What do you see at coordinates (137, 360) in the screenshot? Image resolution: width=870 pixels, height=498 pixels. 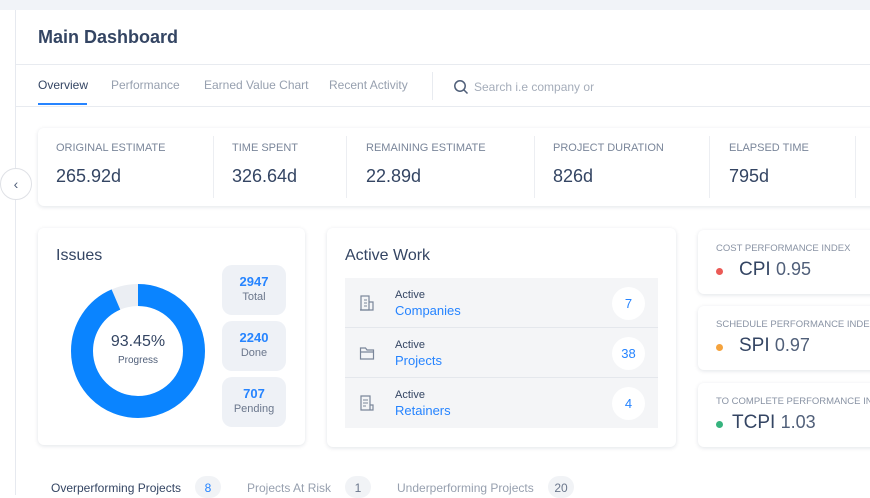 I see `progress-caption: Progress` at bounding box center [137, 360].